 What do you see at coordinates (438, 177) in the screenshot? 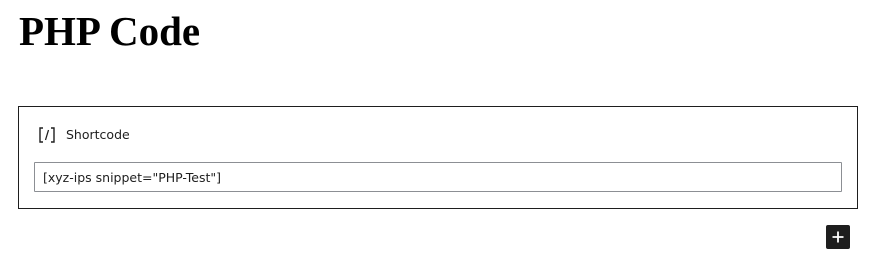
I see `shortcode-input` at bounding box center [438, 177].